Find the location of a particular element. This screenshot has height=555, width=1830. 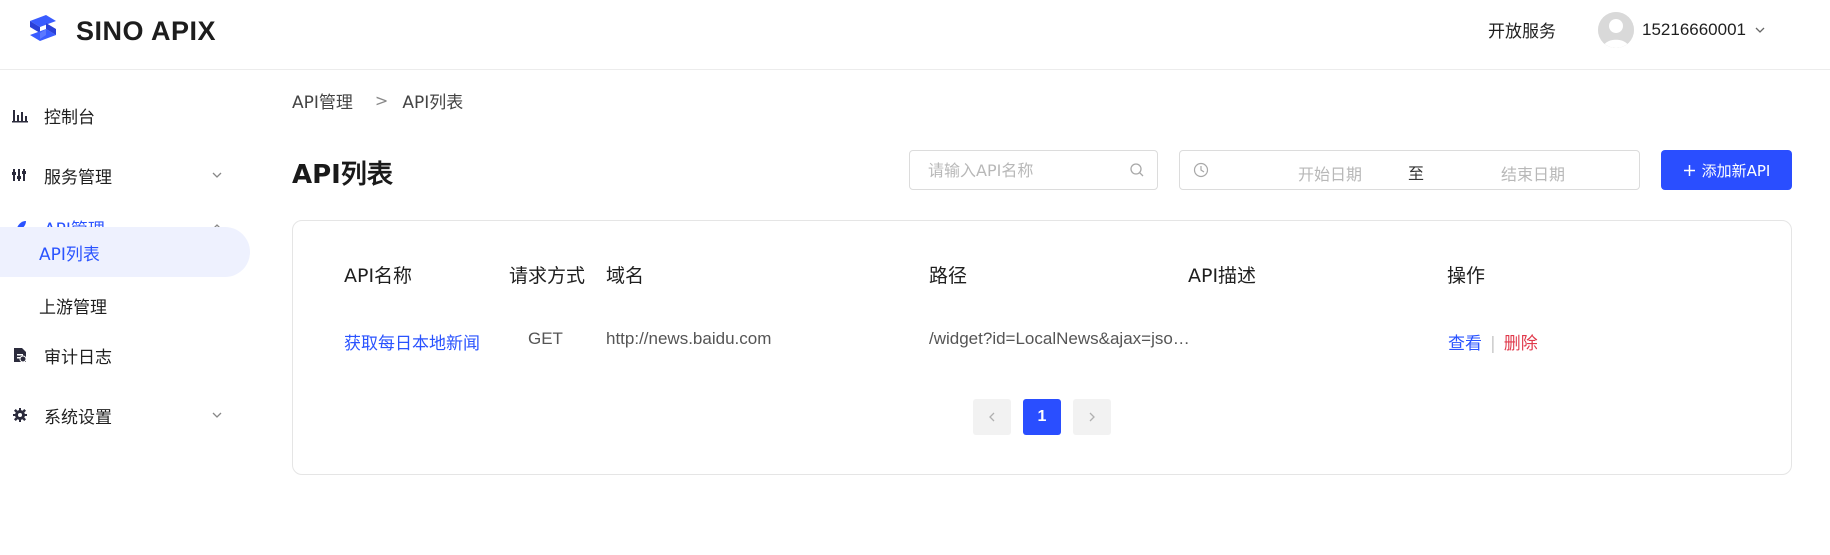

request-method: GET is located at coordinates (545, 338).